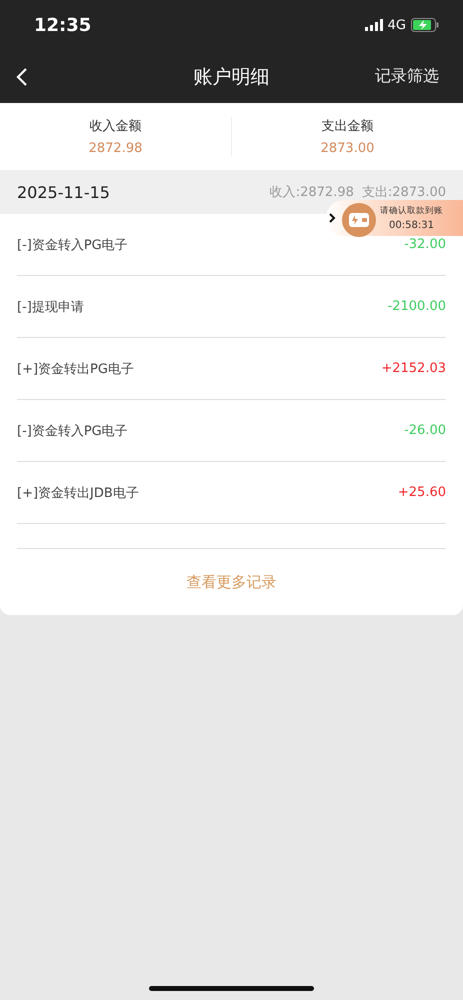  Describe the element at coordinates (75, 369) in the screenshot. I see `record-title: [+]资金转出PG电子` at that location.